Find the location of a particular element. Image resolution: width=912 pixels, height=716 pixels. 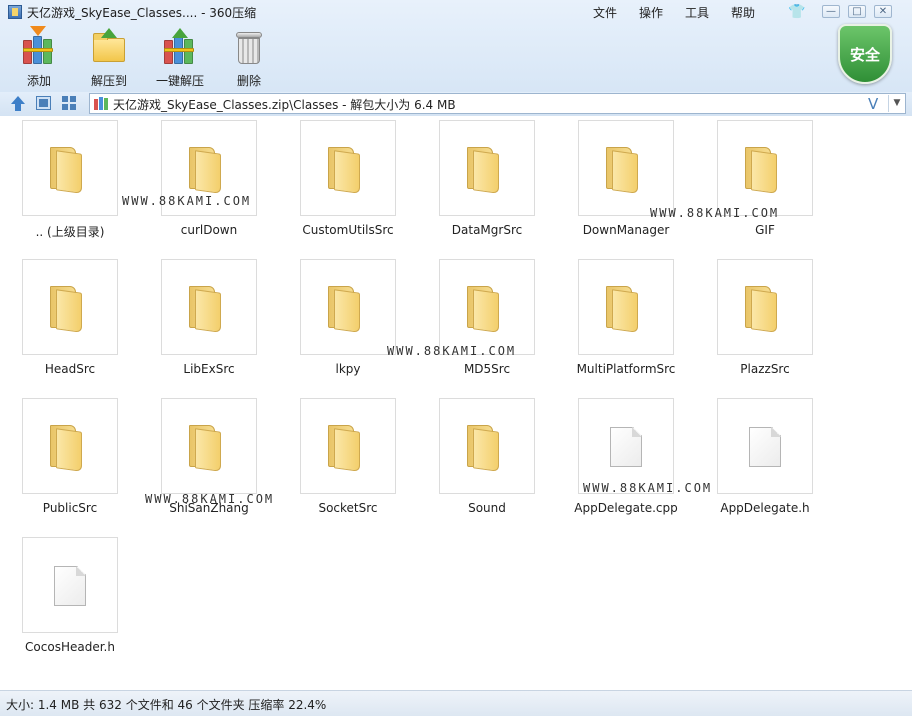

folder-item: .. (上级目录) is located at coordinates (68, 185).